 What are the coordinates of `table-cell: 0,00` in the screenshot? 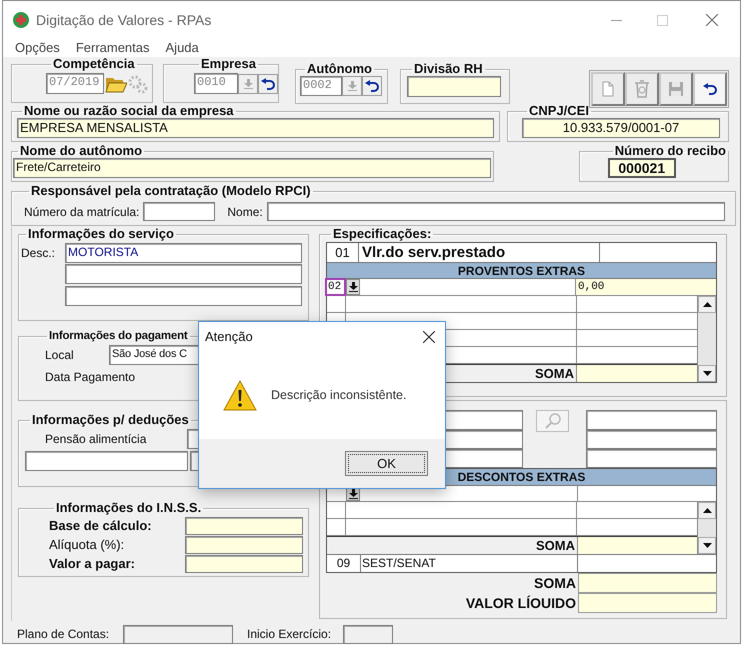 It's located at (646, 287).